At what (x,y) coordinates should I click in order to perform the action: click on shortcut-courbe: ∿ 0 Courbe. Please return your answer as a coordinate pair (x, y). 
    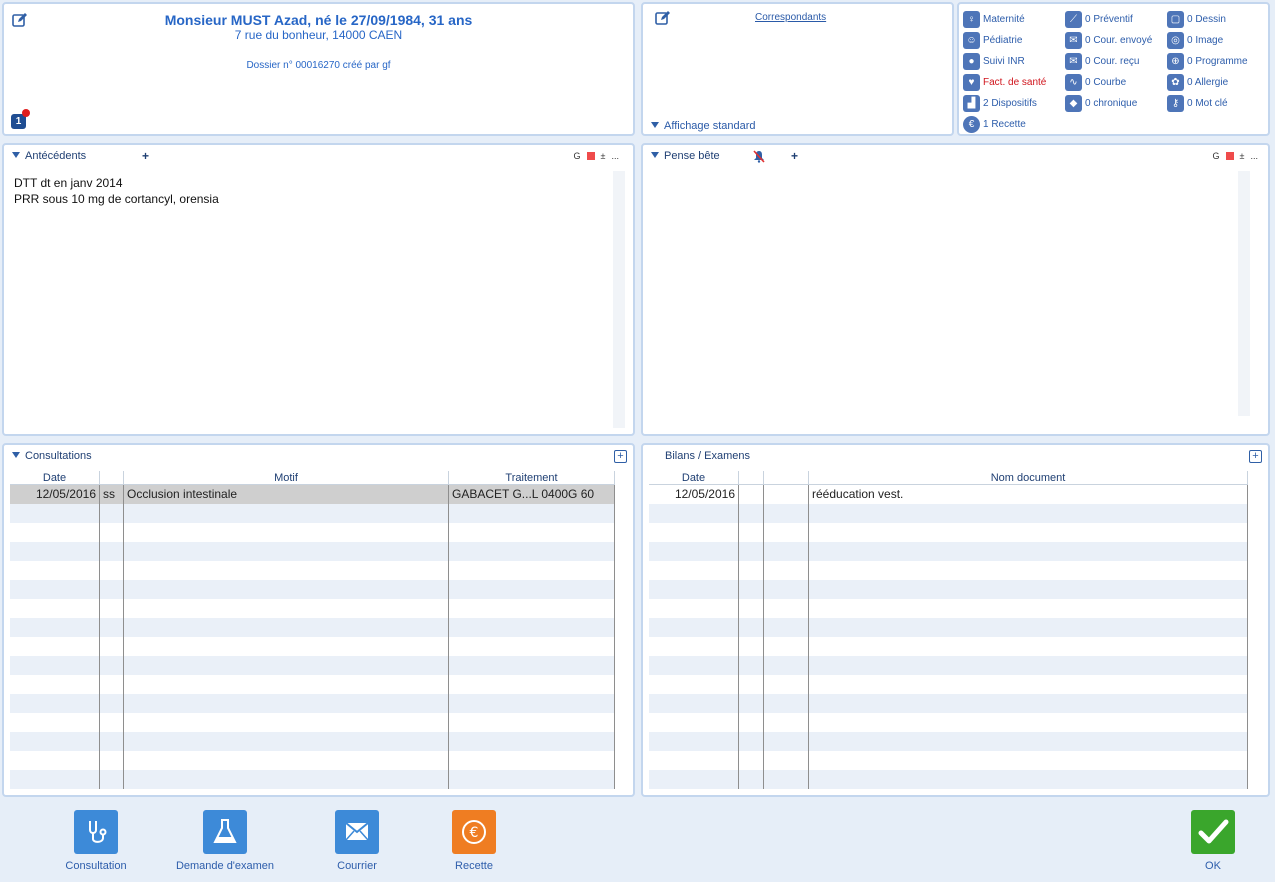
    Looking at the image, I should click on (1095, 82).